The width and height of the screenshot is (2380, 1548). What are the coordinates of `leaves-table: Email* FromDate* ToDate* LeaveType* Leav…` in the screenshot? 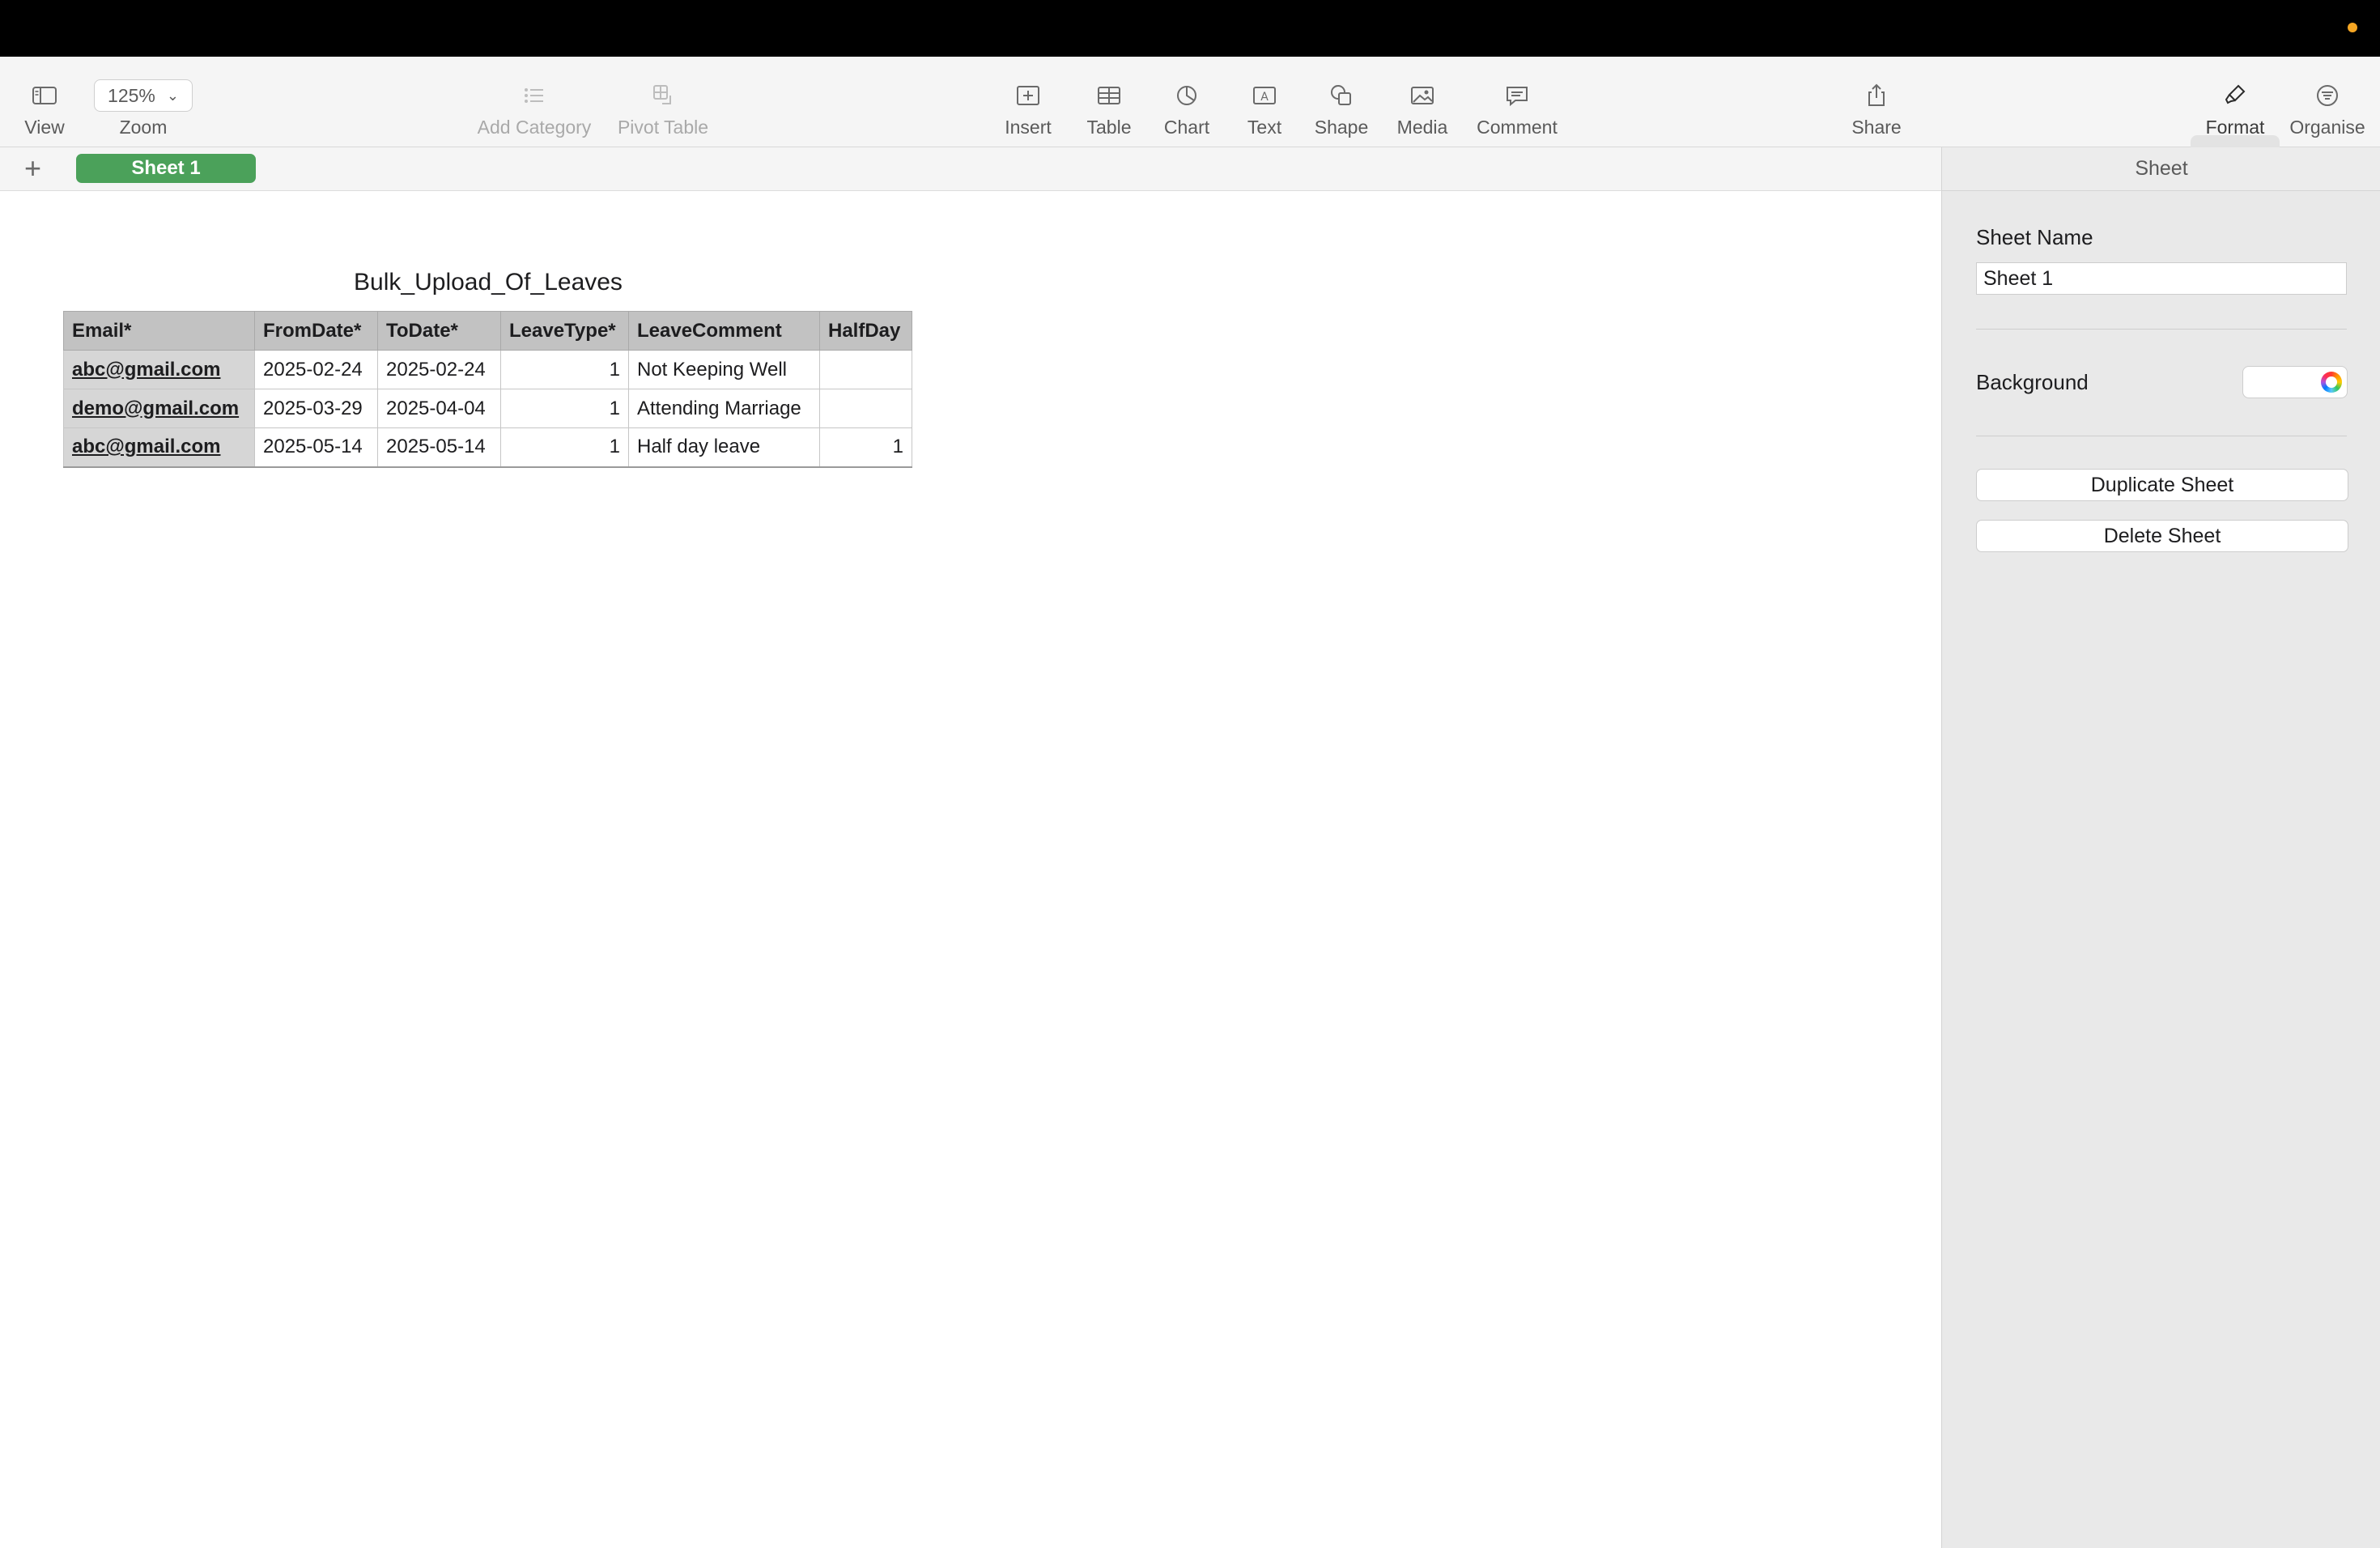 It's located at (488, 390).